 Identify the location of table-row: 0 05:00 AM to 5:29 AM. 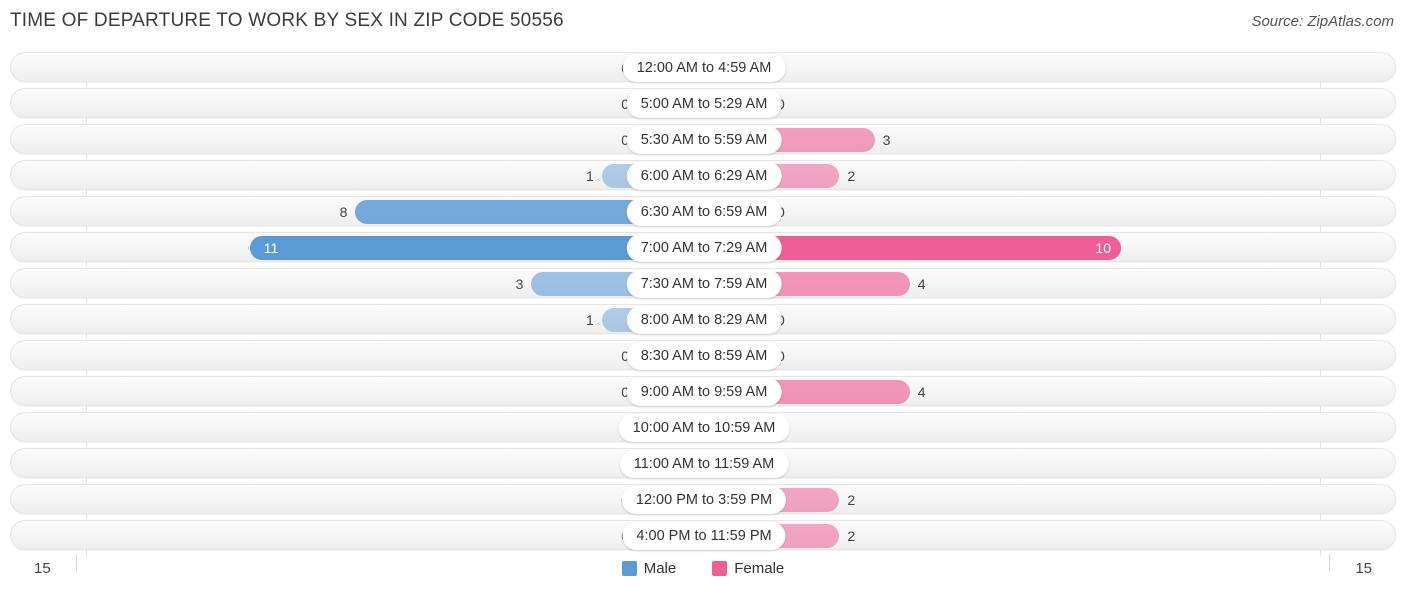
(703, 103).